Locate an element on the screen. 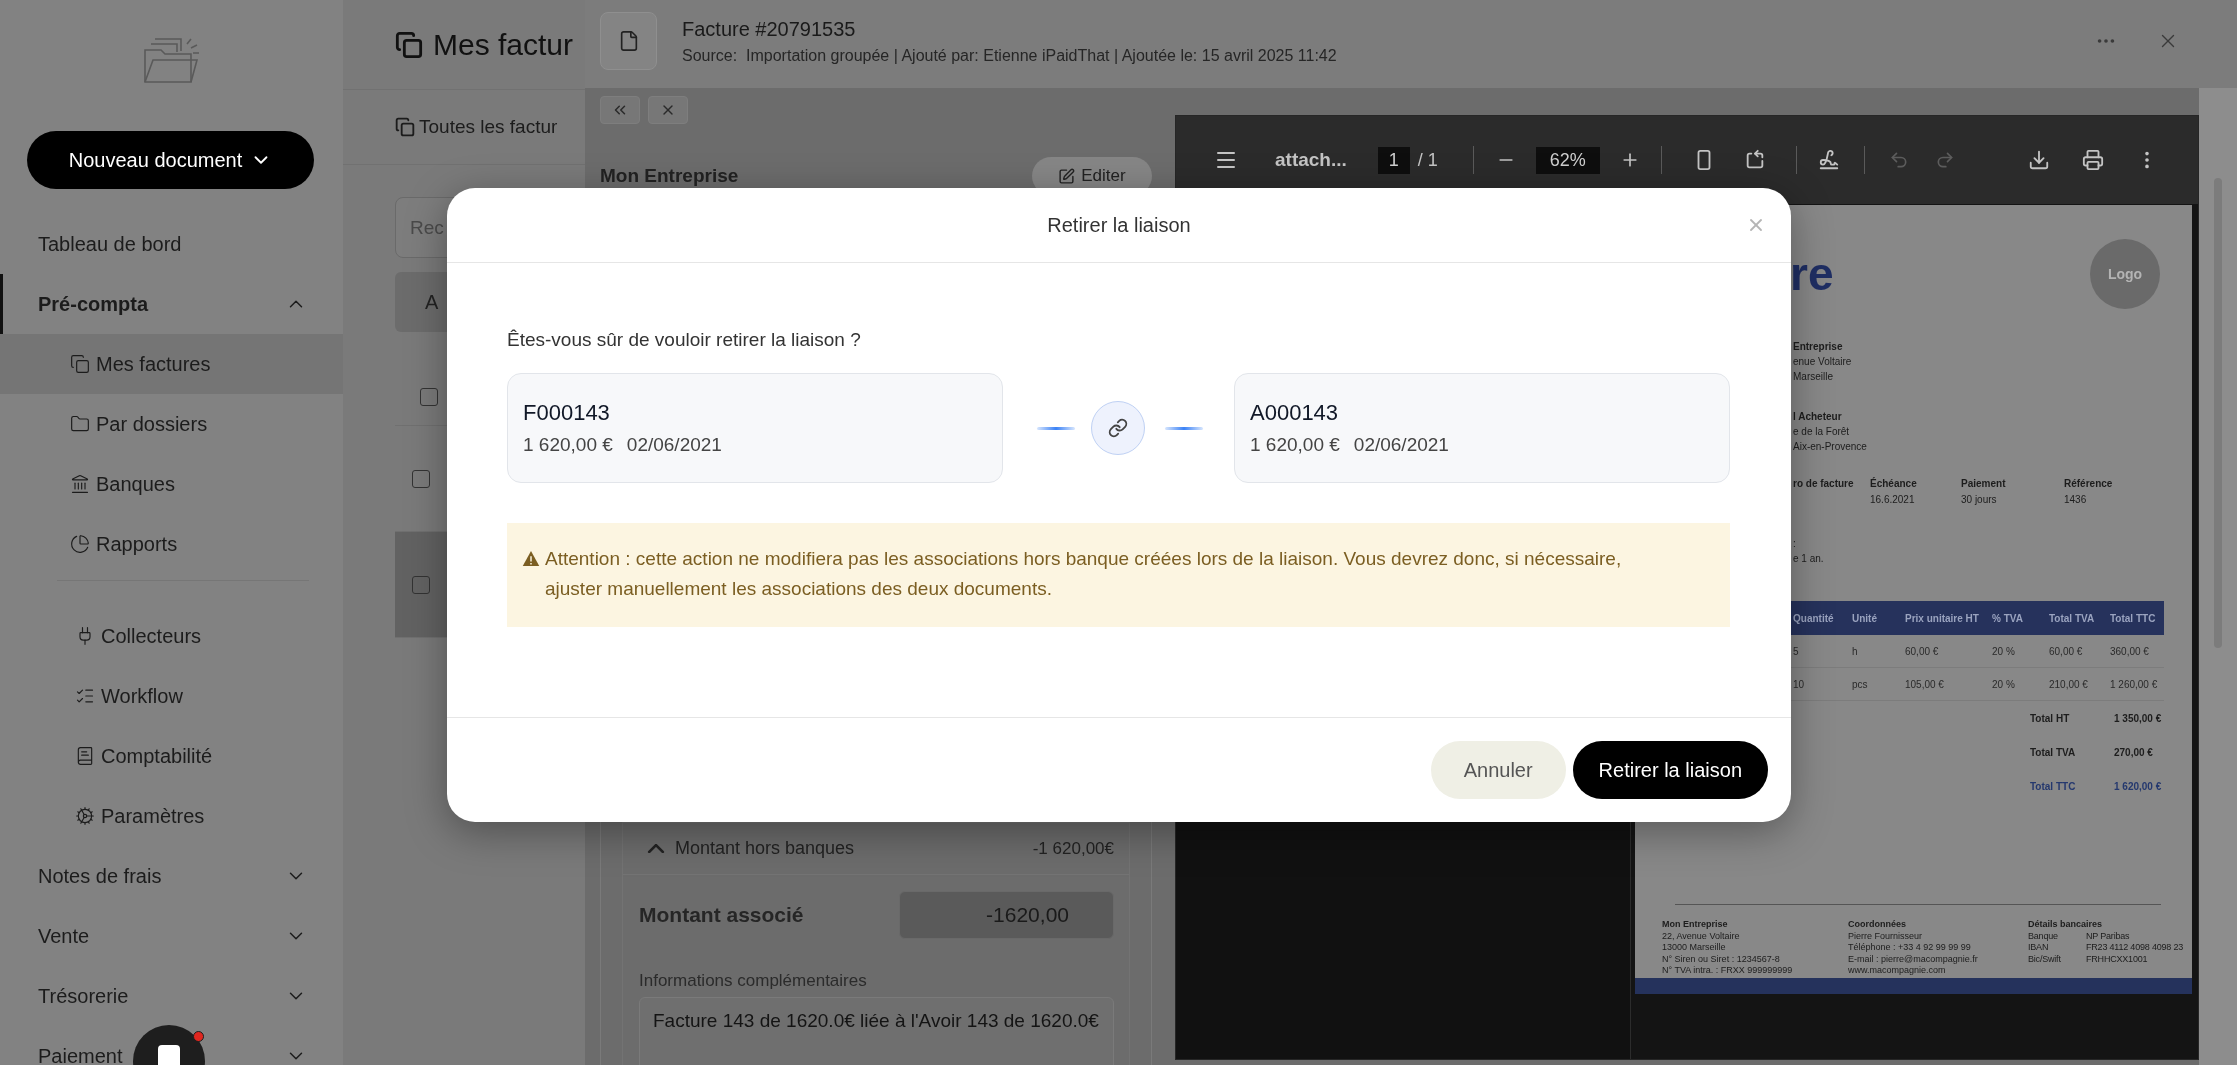  info-label: Paiement is located at coordinates (1984, 484).